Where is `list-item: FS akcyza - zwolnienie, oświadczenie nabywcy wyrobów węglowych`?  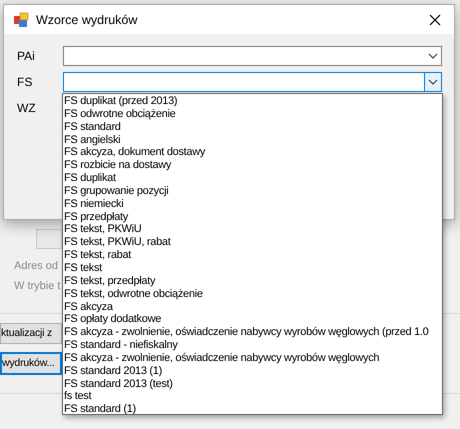
list-item: FS akcyza - zwolnienie, oświadczenie nabywcy wyrobów węglowych is located at coordinates (222, 358).